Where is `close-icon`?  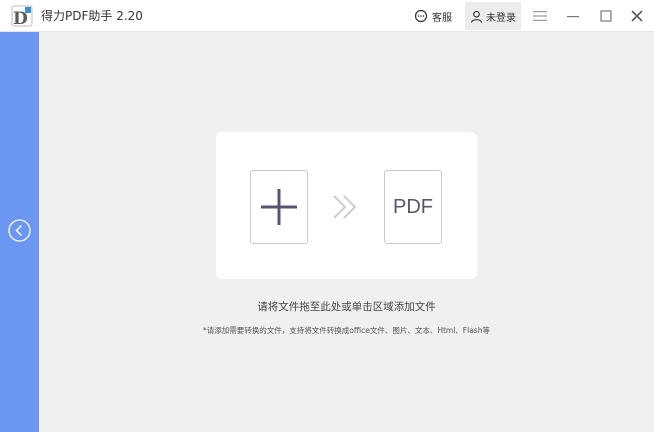 close-icon is located at coordinates (637, 16).